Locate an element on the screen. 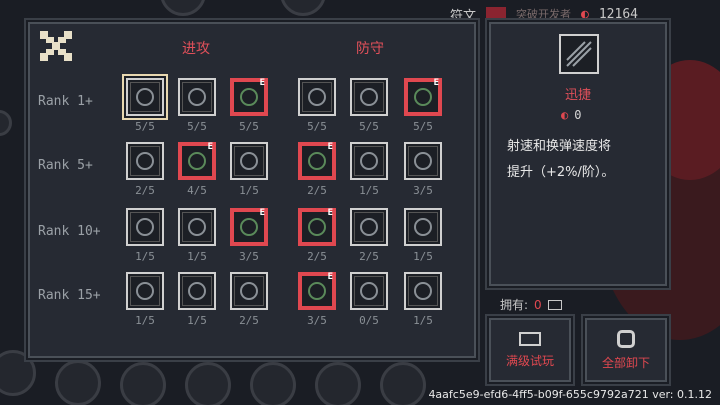 The height and width of the screenshot is (405, 720). rune-slot-swift is located at coordinates (145, 97).